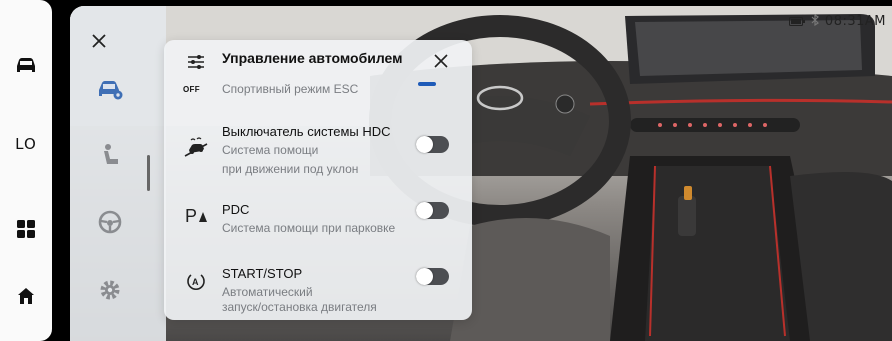 This screenshot has width=892, height=341. I want to click on rail-lo-button: LO, so click(26, 144).